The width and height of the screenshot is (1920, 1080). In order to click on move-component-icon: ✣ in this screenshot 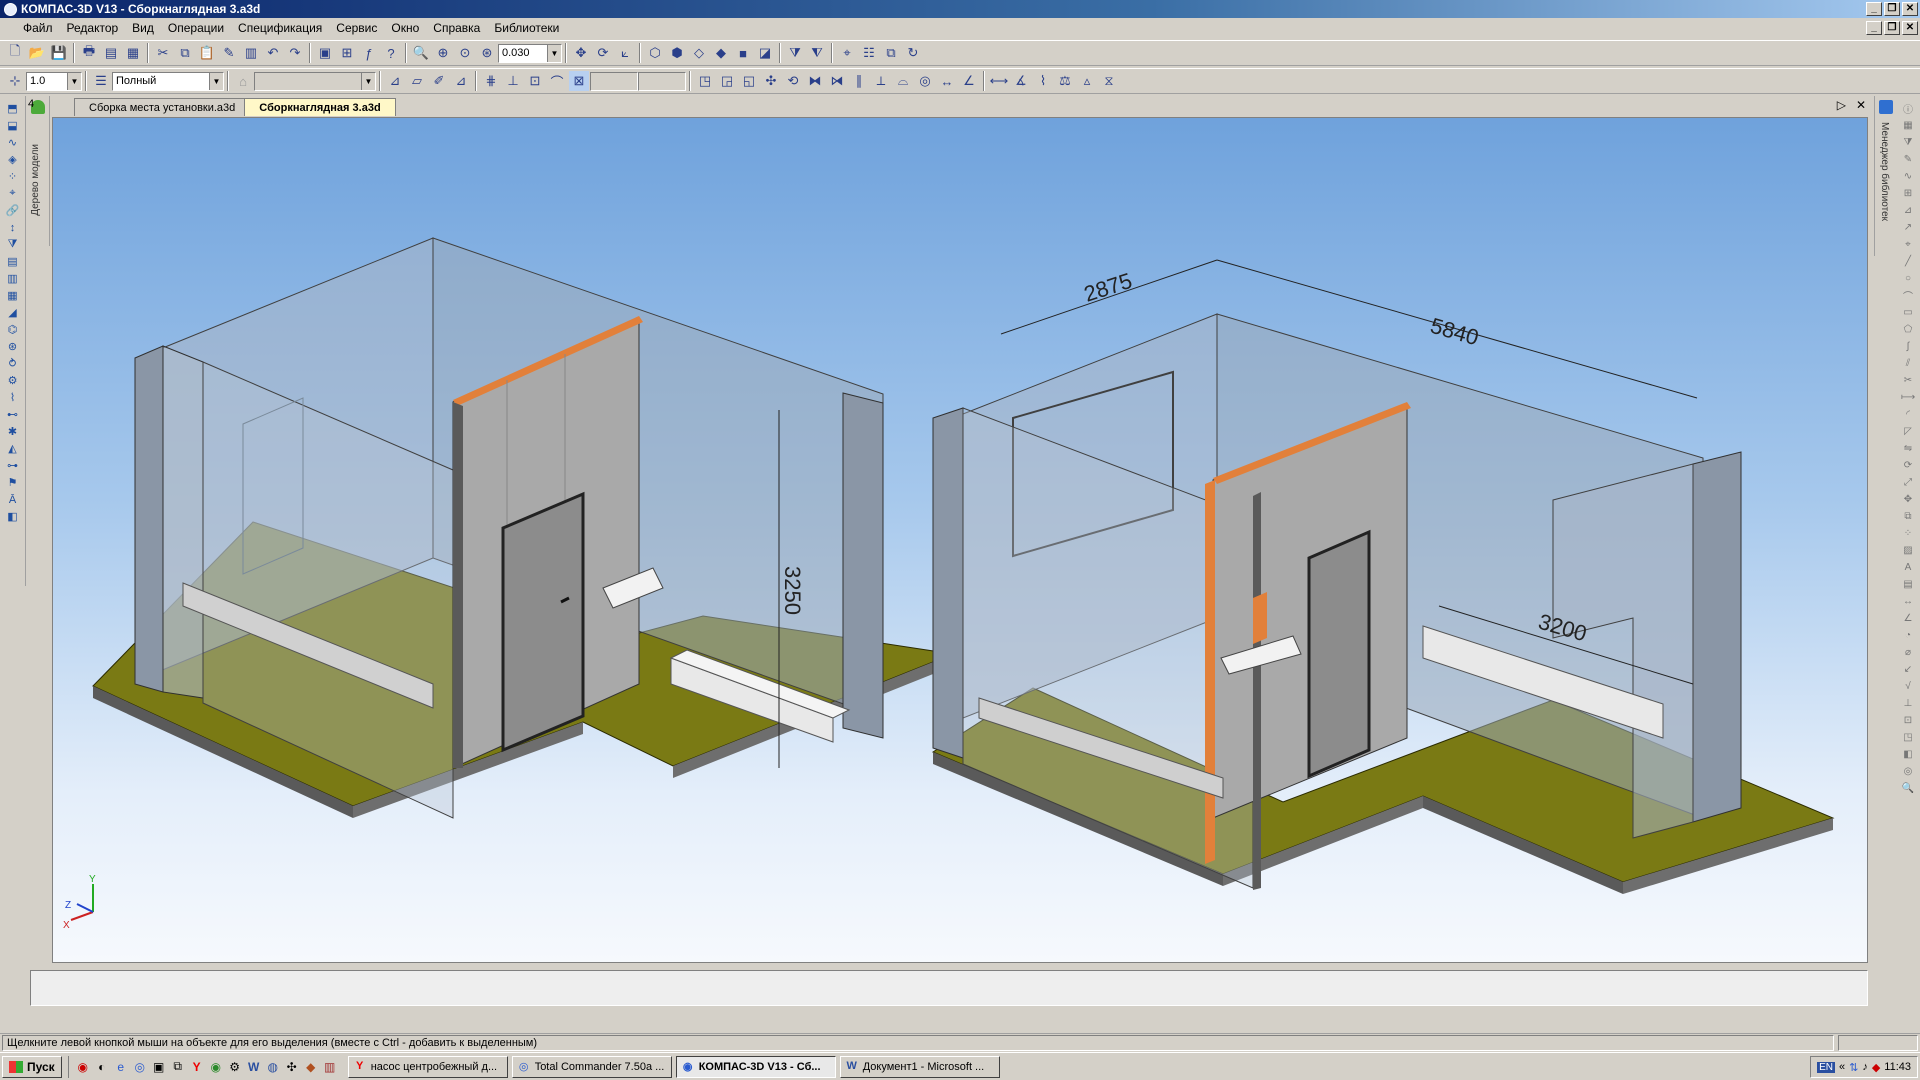, I will do `click(771, 81)`.